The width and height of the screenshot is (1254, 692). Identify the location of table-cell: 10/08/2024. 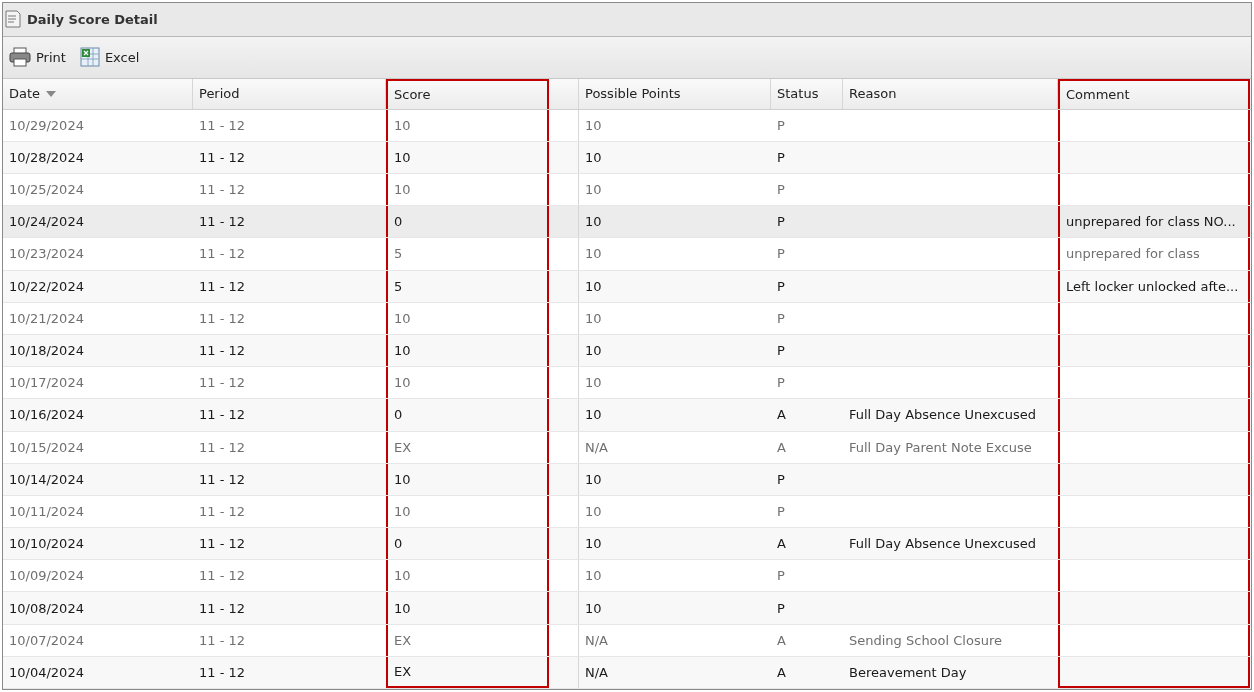
(46, 608).